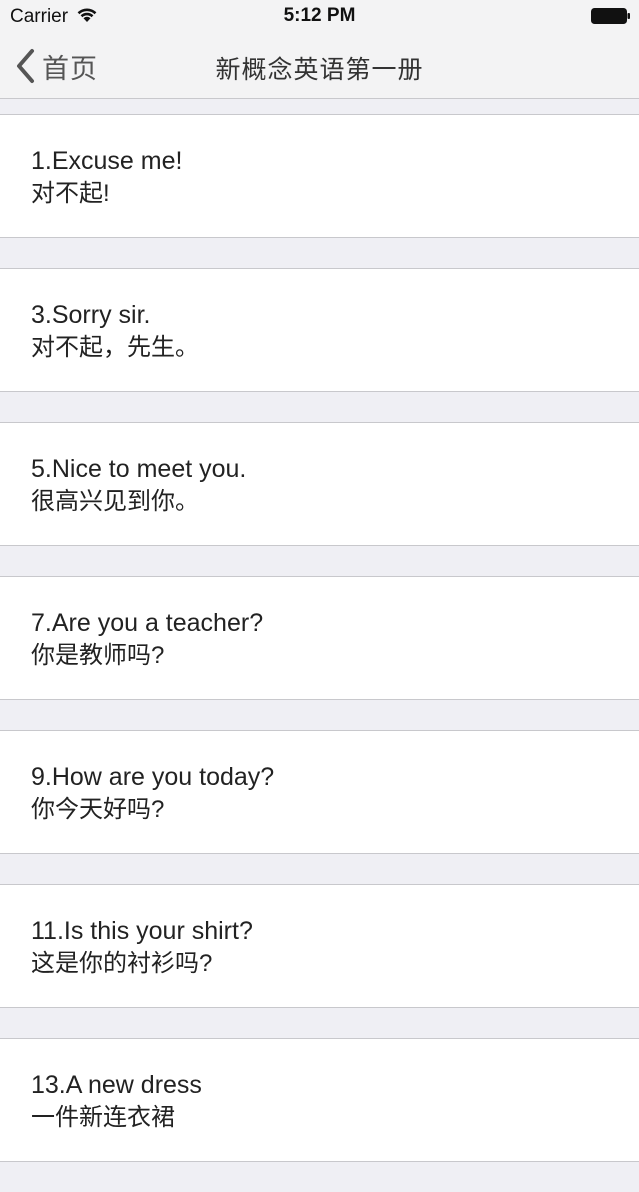  Describe the element at coordinates (319, 176) in the screenshot. I see `list-item: 1.Excuse me! 对不起!` at that location.